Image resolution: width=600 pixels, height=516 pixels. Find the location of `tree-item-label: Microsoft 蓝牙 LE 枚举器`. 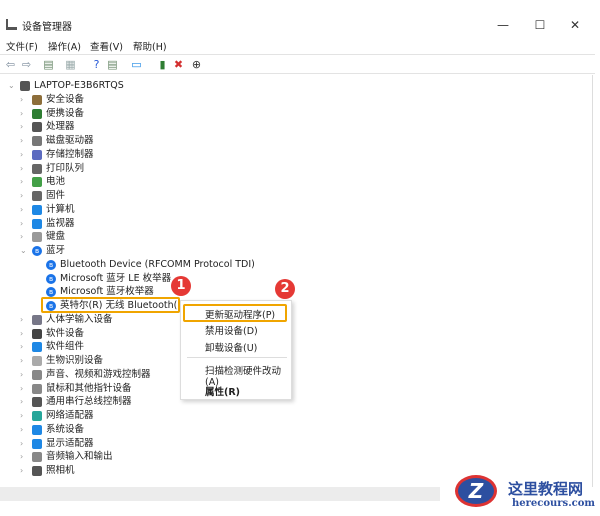

tree-item-label: Microsoft 蓝牙 LE 枚举器 is located at coordinates (116, 278).